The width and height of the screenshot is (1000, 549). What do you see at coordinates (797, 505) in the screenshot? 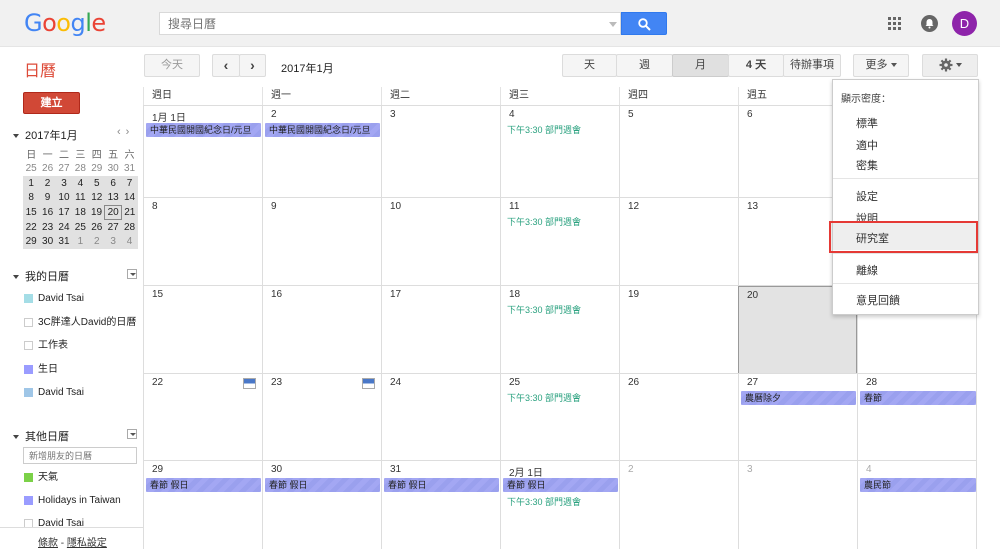
I see `day-cell: 3` at bounding box center [797, 505].